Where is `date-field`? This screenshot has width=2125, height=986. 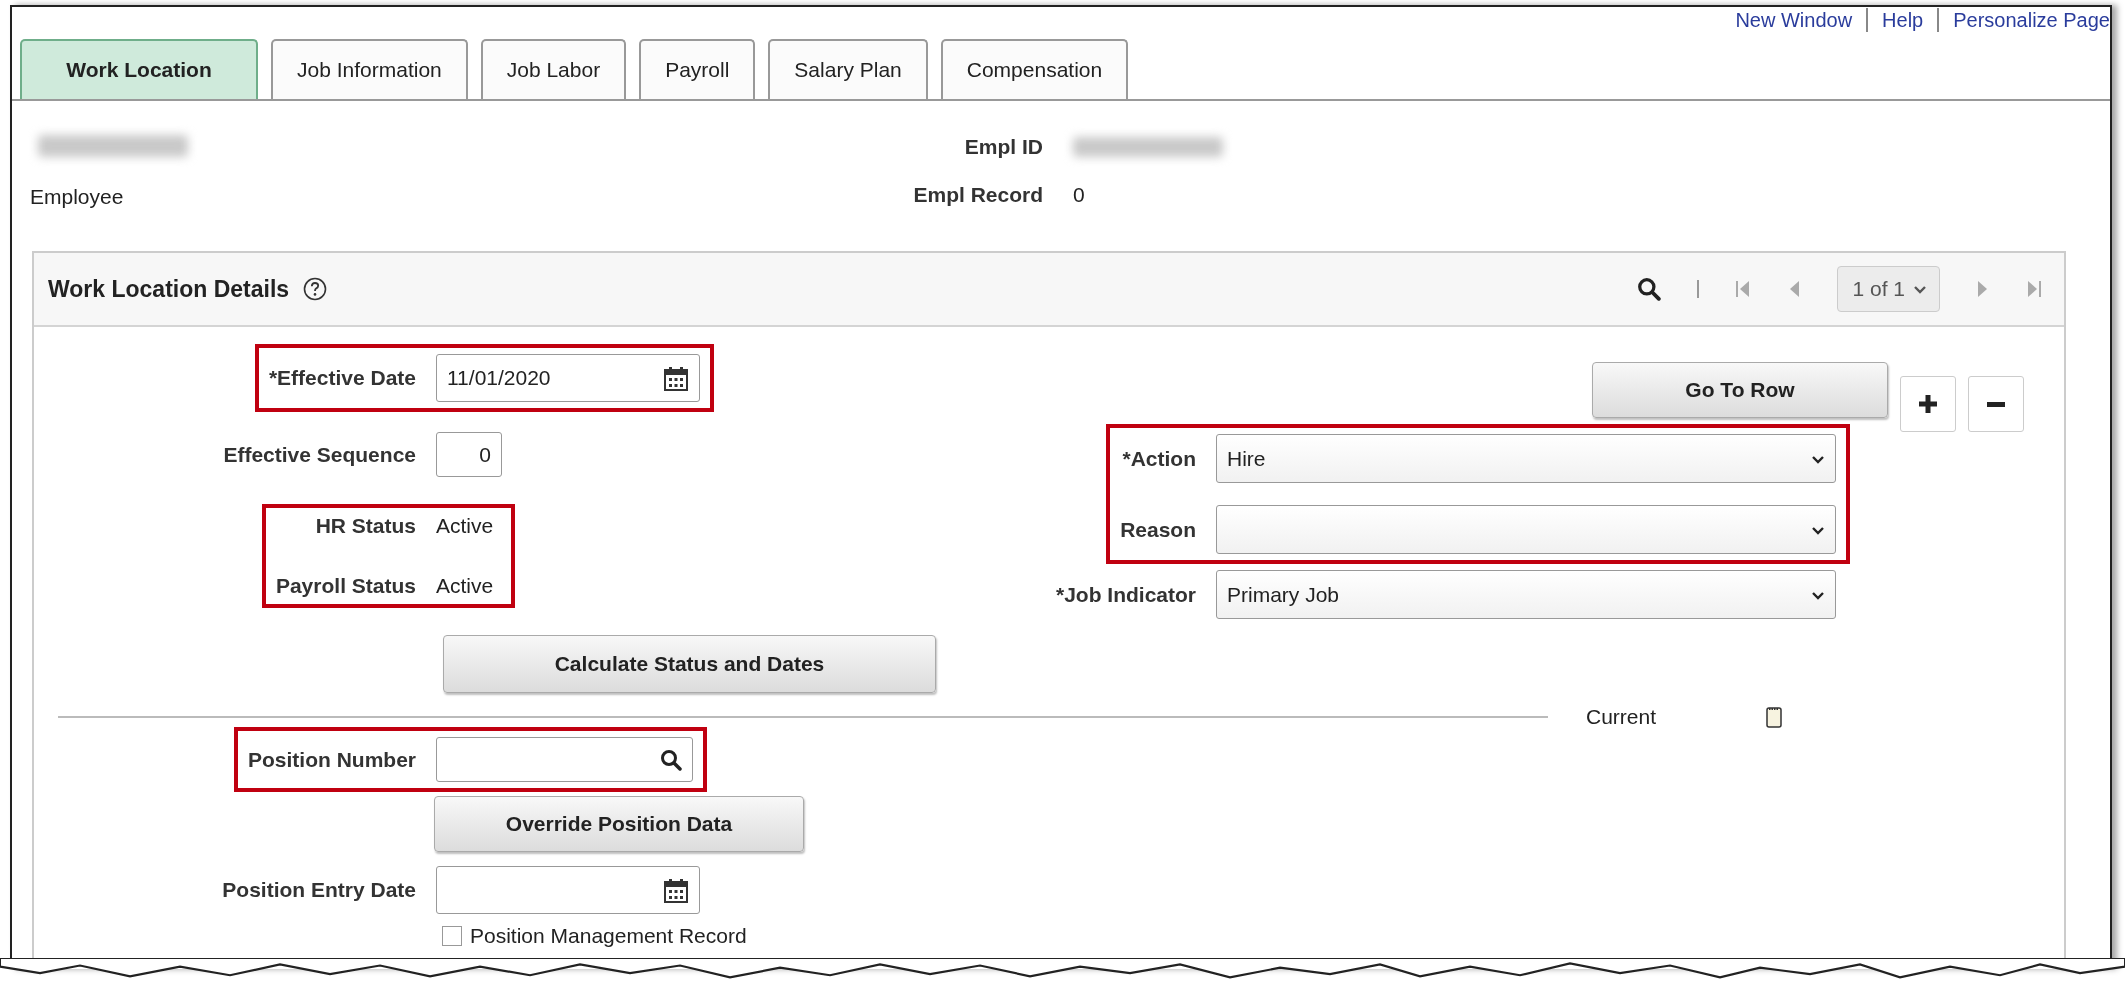 date-field is located at coordinates (568, 890).